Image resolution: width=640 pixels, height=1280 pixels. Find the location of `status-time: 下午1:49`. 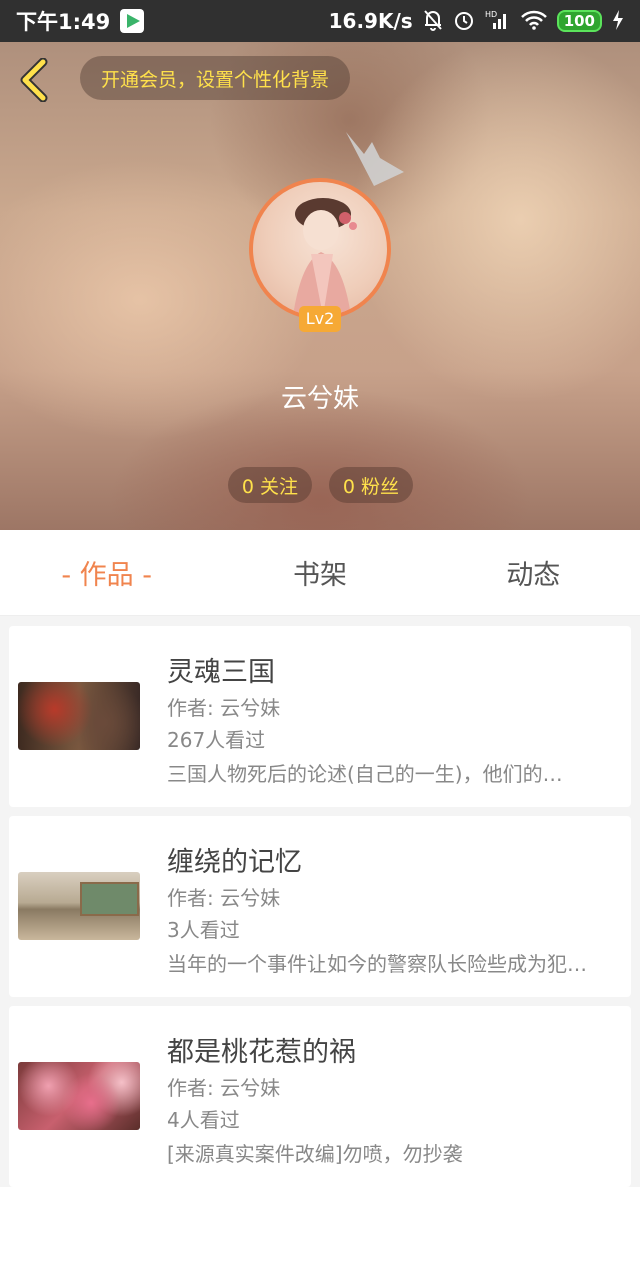

status-time: 下午1:49 is located at coordinates (63, 22).